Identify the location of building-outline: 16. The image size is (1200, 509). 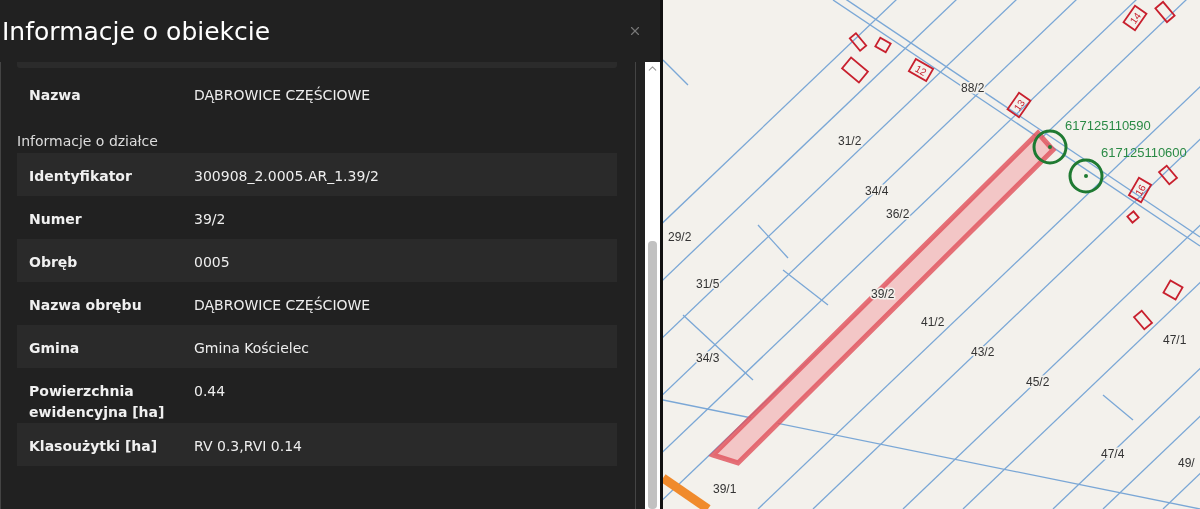
(1140, 190).